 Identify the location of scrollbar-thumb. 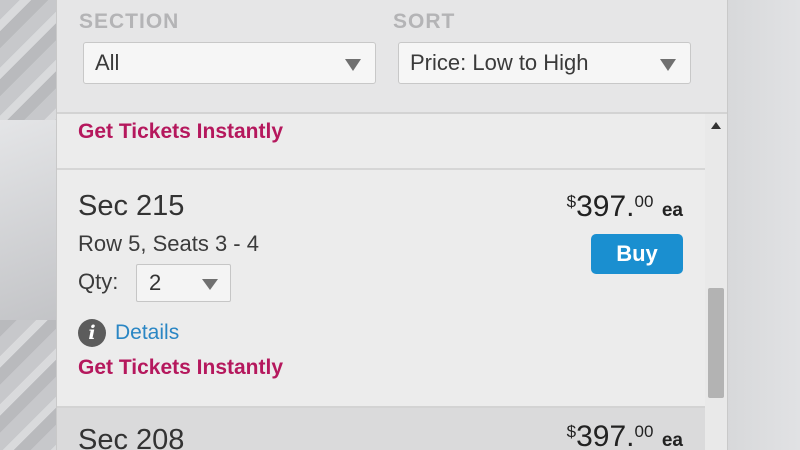
(716, 343).